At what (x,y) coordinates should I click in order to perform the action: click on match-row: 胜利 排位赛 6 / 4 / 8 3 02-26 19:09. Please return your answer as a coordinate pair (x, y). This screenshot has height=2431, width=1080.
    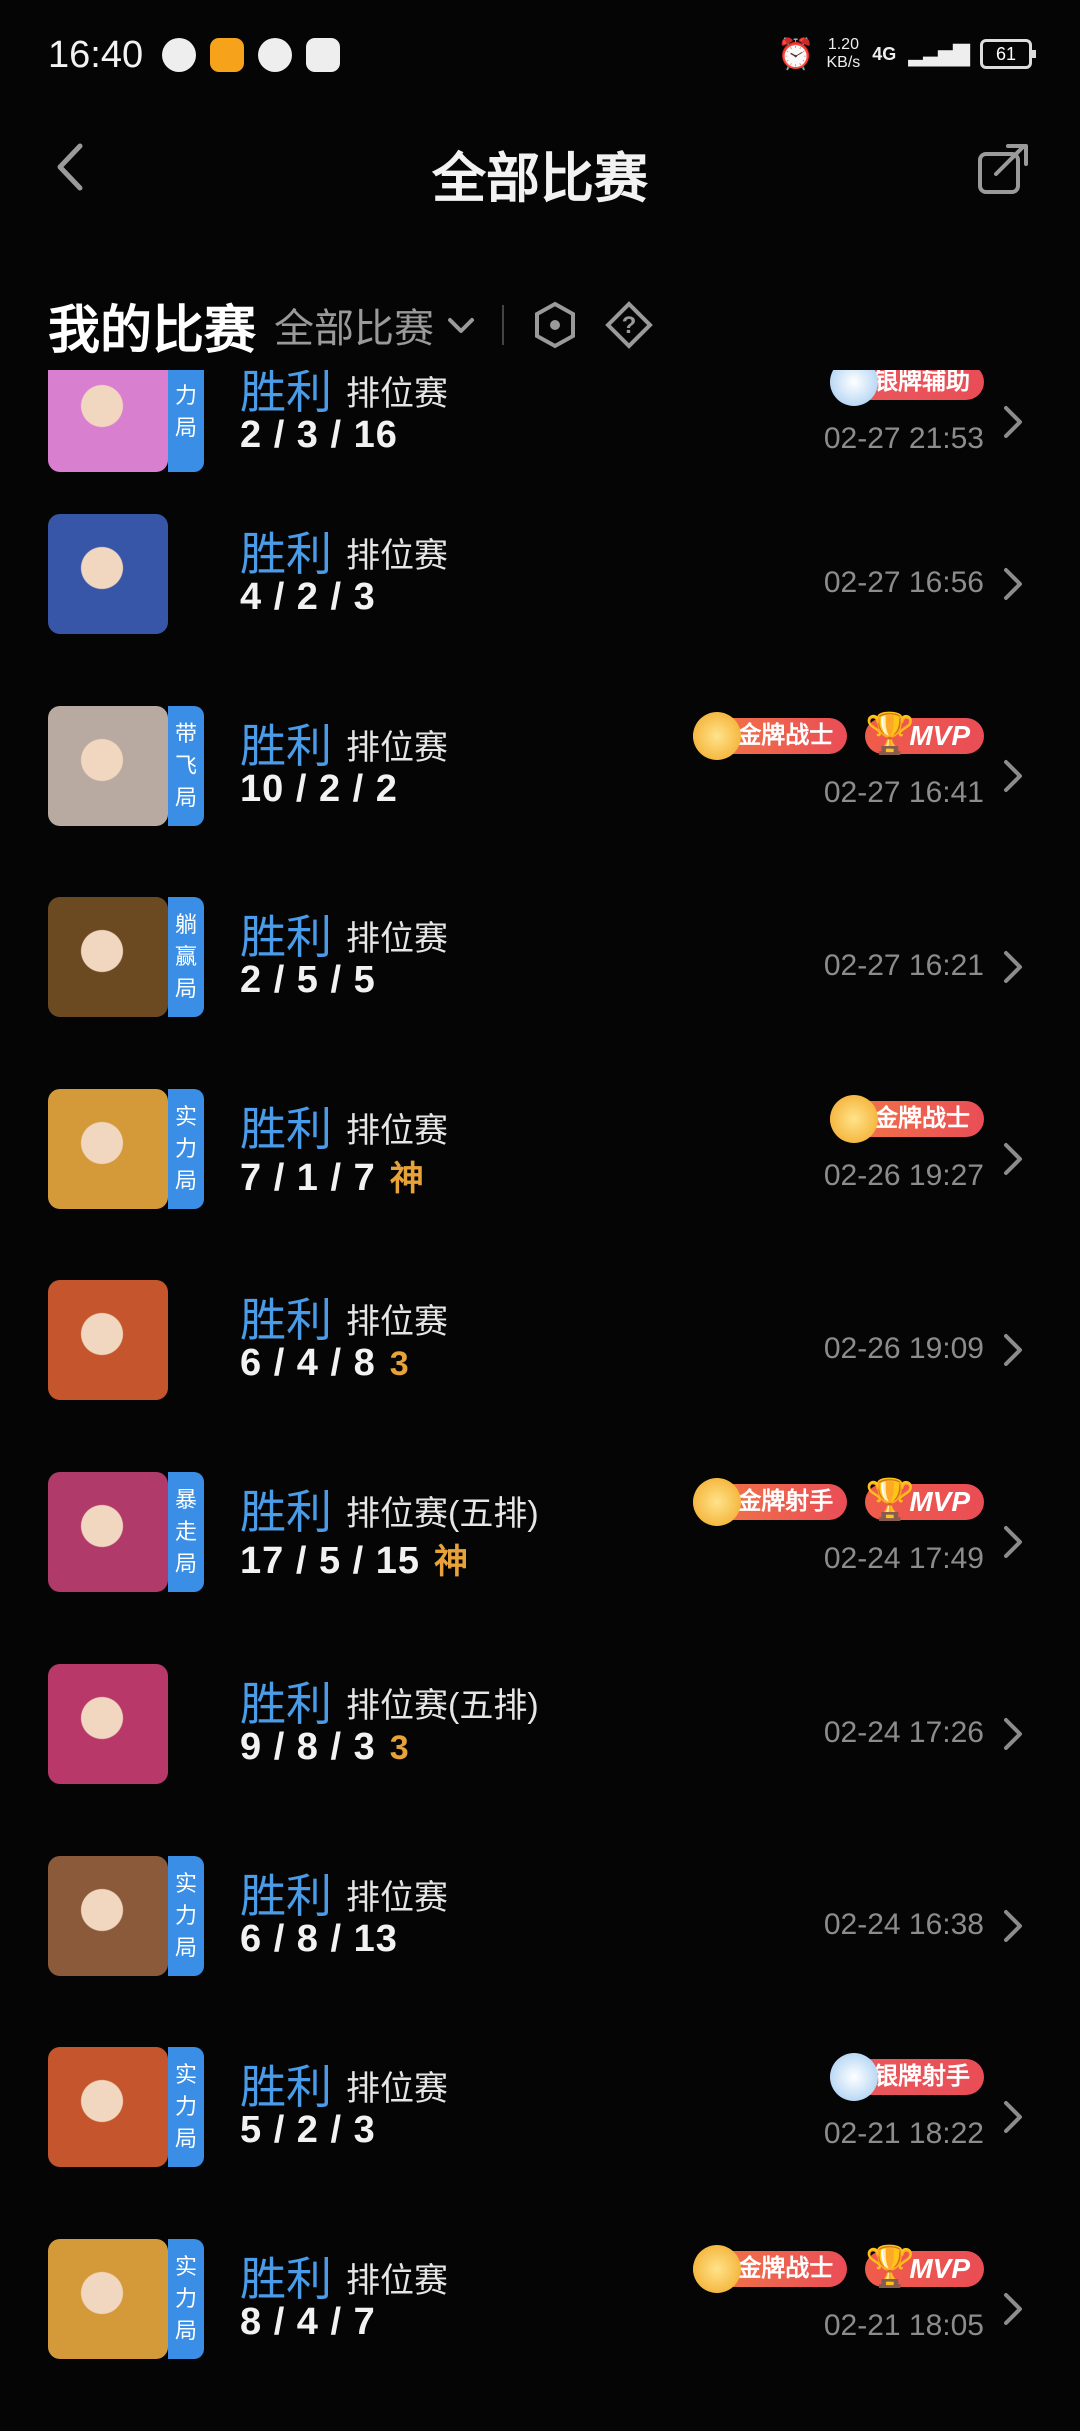
    Looking at the image, I should click on (540, 1376).